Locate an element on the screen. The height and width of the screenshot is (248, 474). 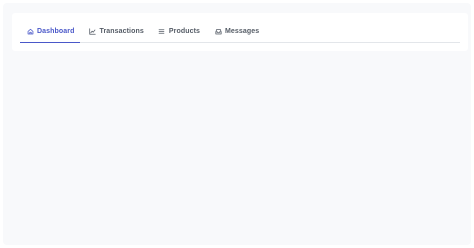
tab-products-label: Products is located at coordinates (184, 31).